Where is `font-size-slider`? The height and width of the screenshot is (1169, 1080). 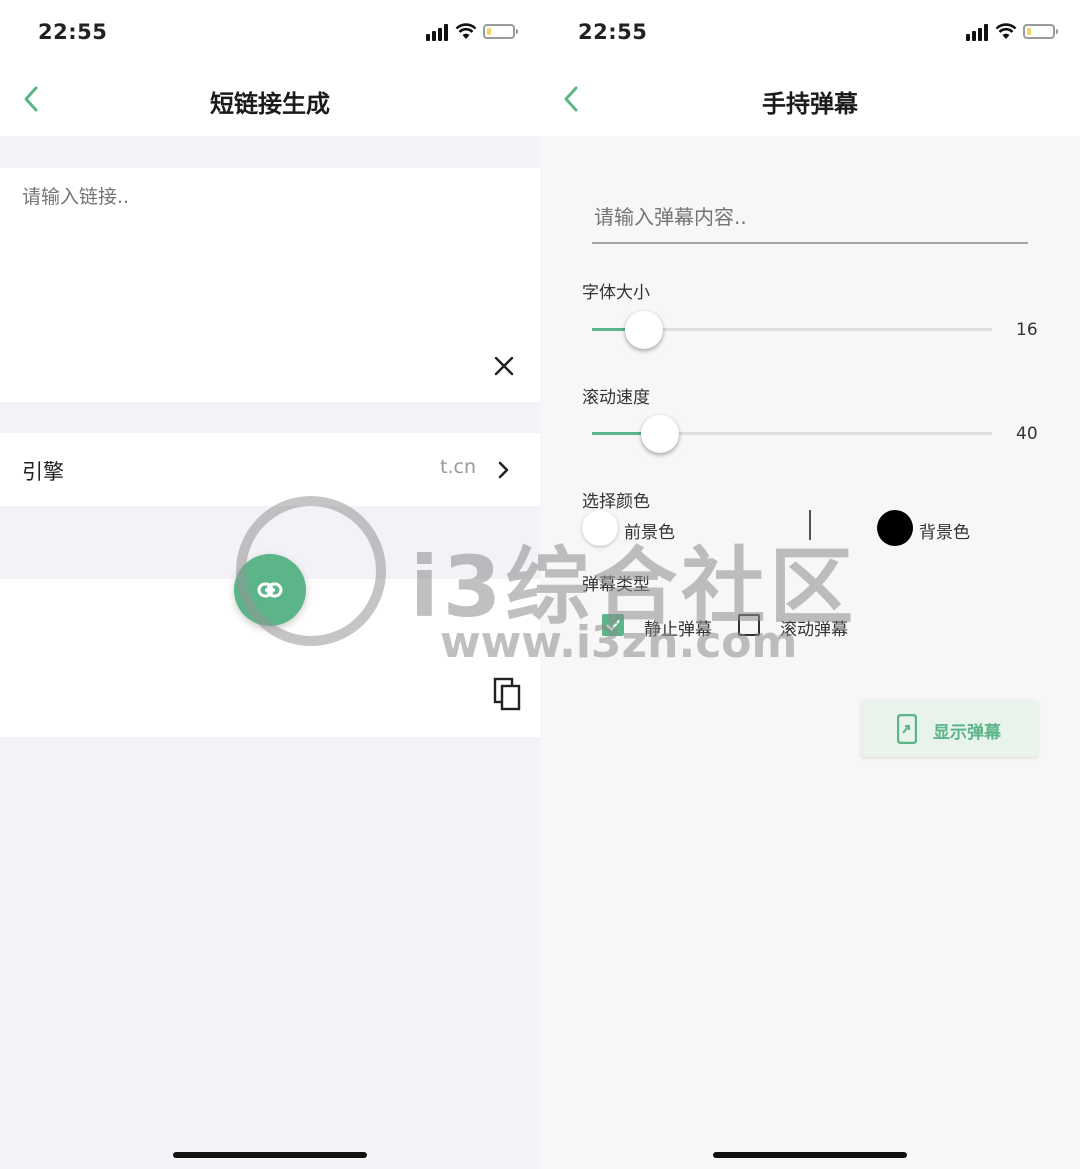 font-size-slider is located at coordinates (792, 330).